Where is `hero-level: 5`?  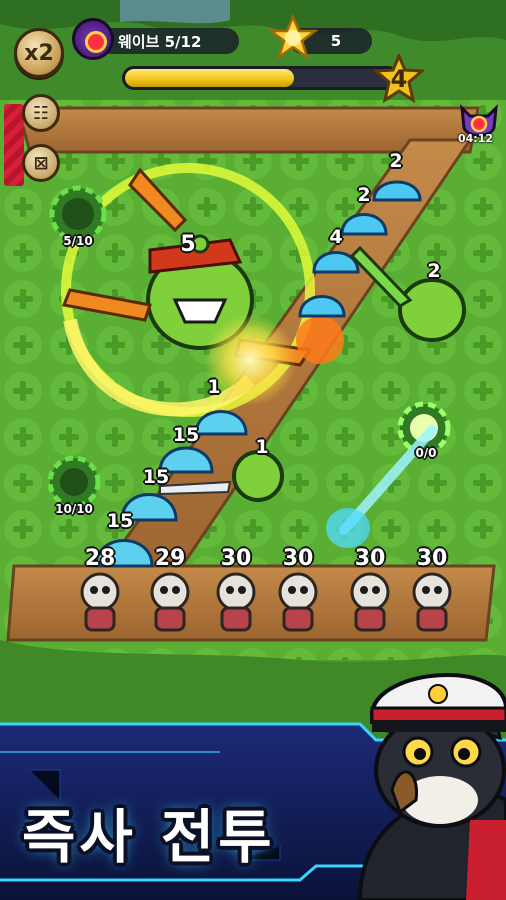 hero-level: 5 is located at coordinates (188, 244).